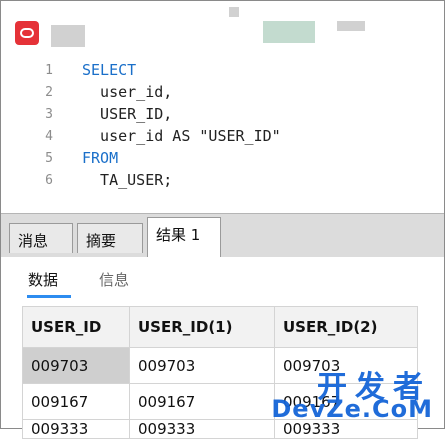  What do you see at coordinates (41, 238) in the screenshot?
I see `tab-messages: 消息` at bounding box center [41, 238].